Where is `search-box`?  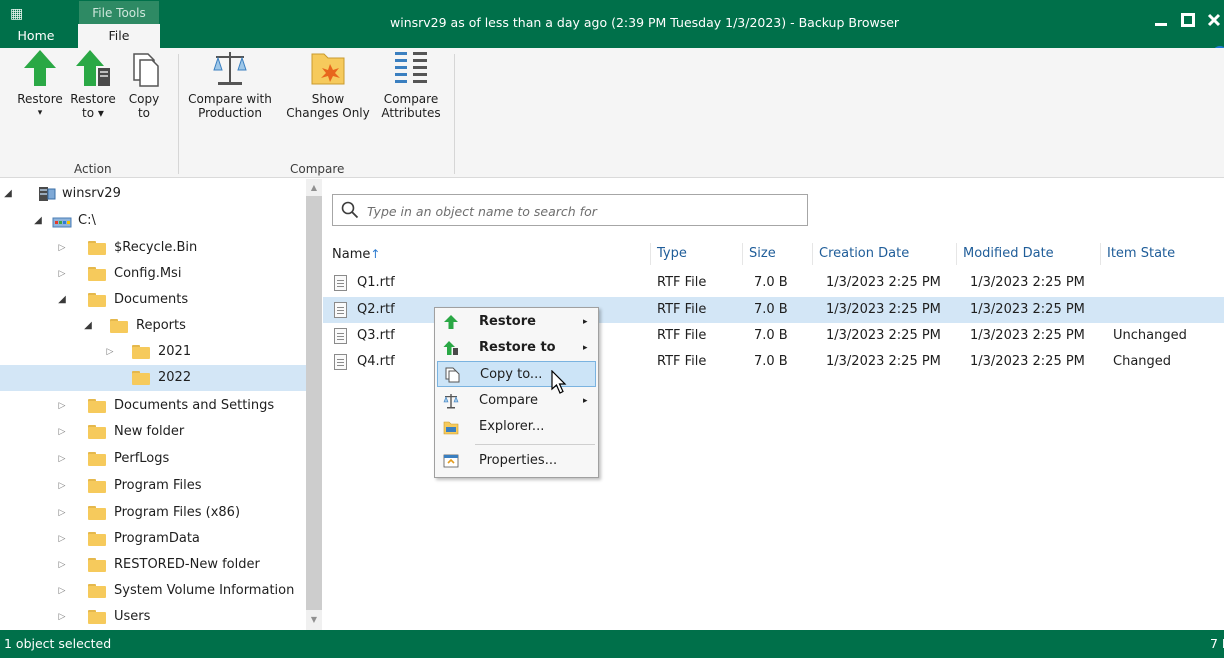 search-box is located at coordinates (570, 210).